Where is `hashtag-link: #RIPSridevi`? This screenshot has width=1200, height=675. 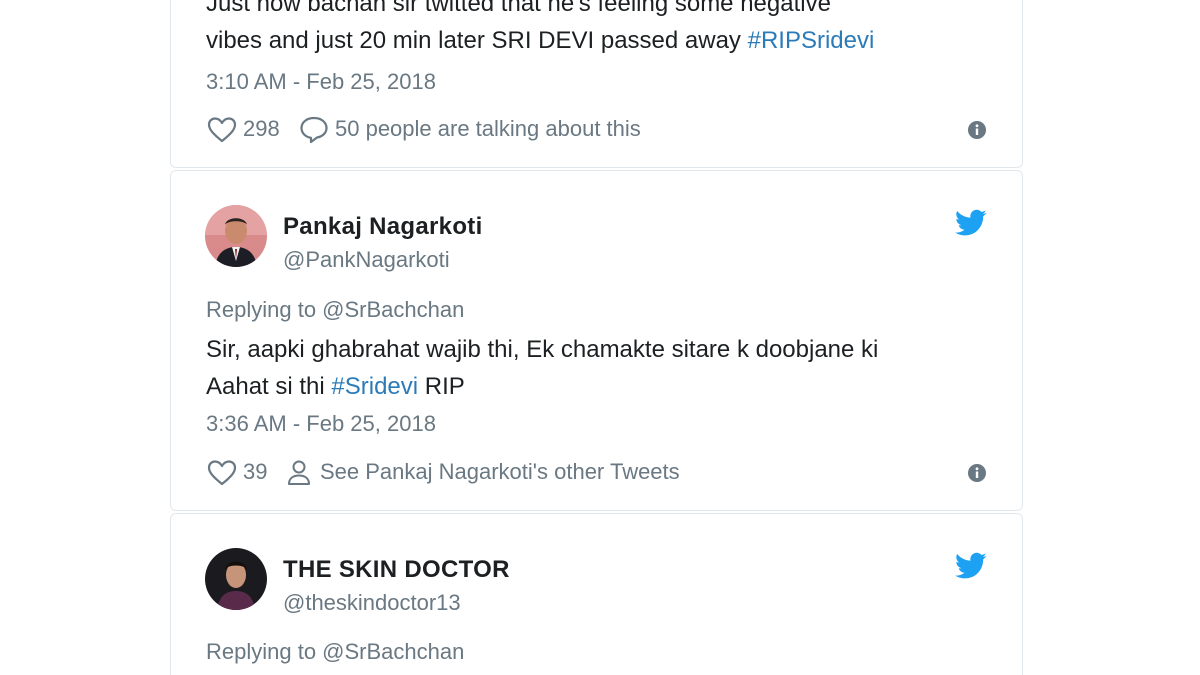
hashtag-link: #RIPSridevi is located at coordinates (811, 40).